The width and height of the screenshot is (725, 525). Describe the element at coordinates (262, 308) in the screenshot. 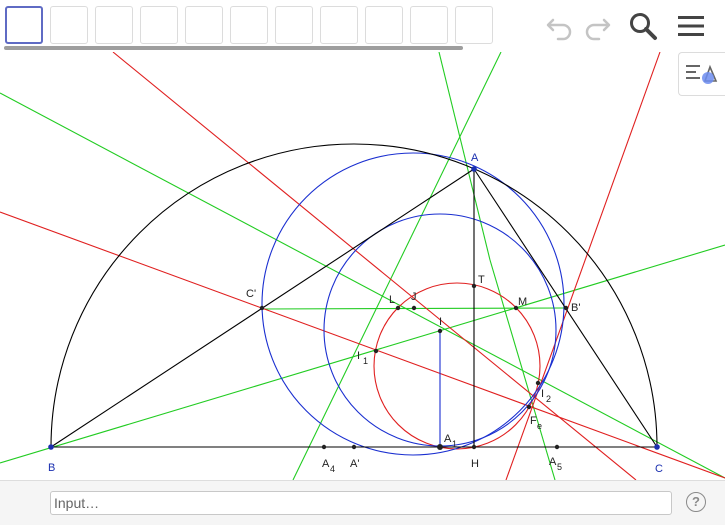

I see `point-c-prime` at that location.